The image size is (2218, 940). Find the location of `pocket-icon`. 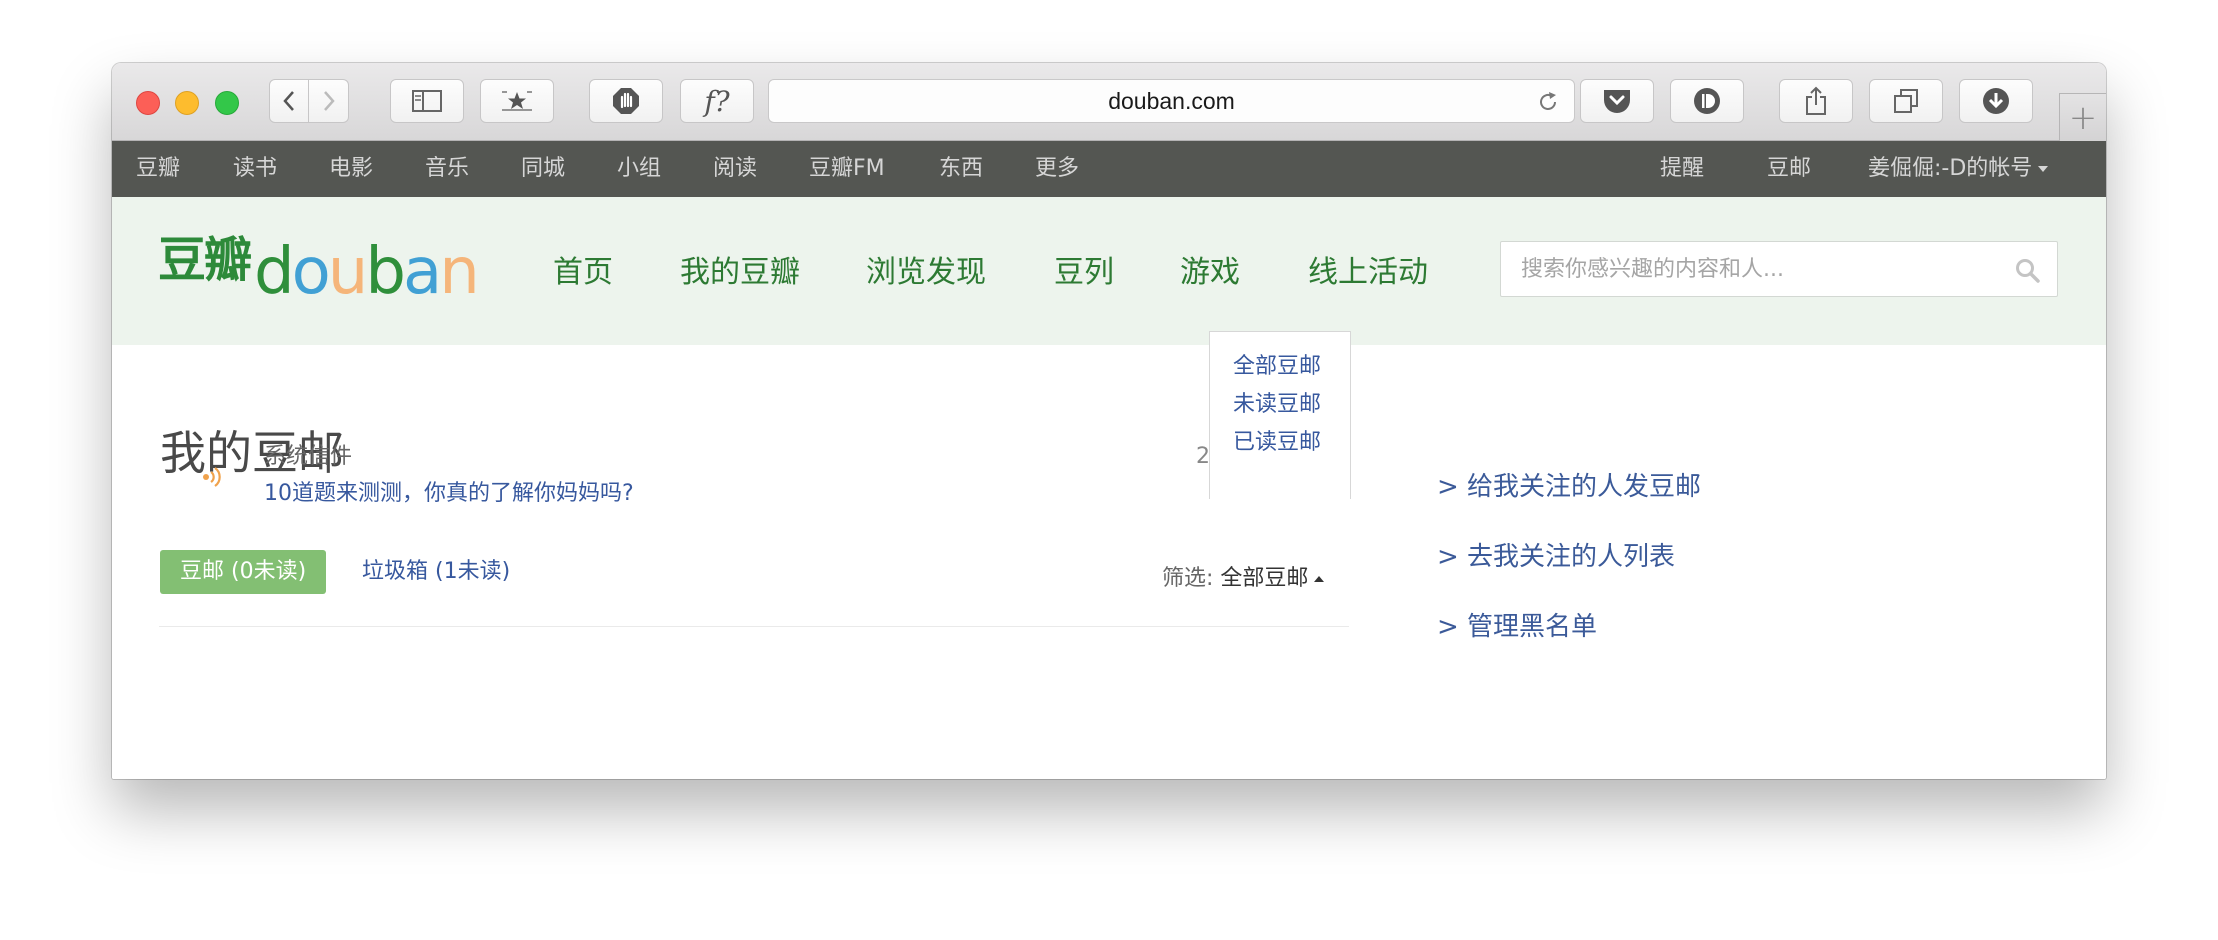

pocket-icon is located at coordinates (1617, 101).